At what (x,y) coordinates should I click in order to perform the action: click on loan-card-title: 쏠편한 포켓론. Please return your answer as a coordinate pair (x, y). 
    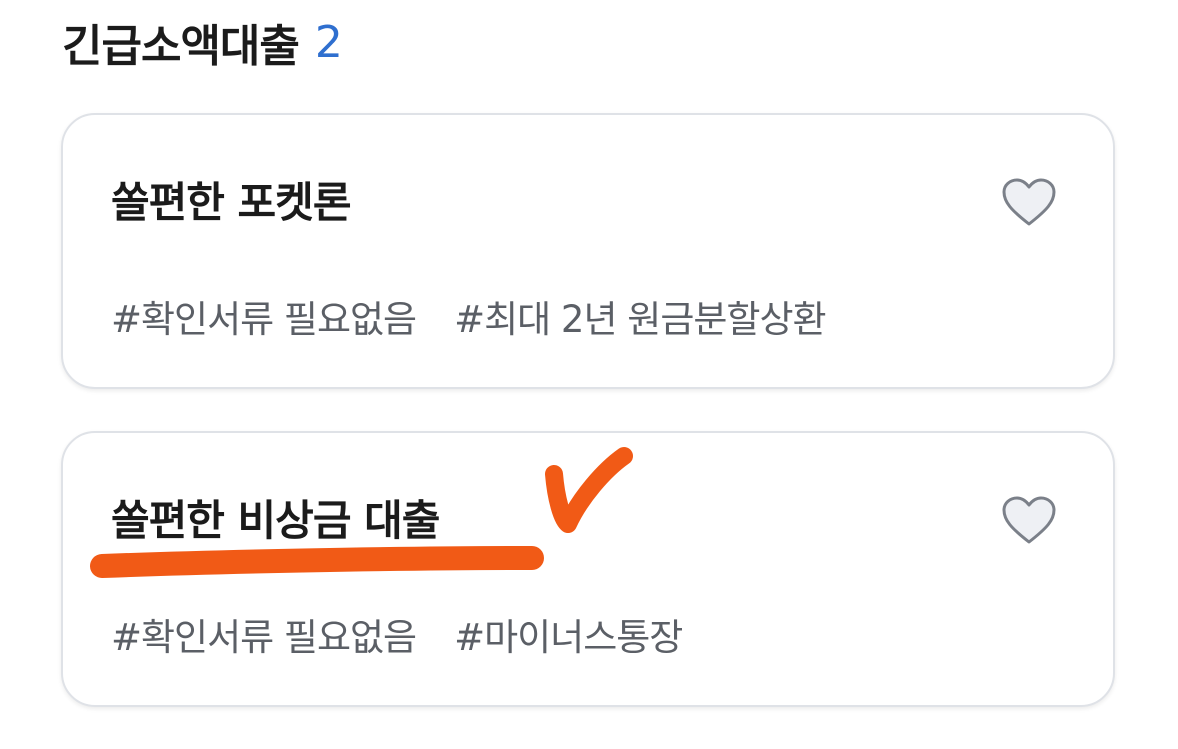
    Looking at the image, I should click on (231, 202).